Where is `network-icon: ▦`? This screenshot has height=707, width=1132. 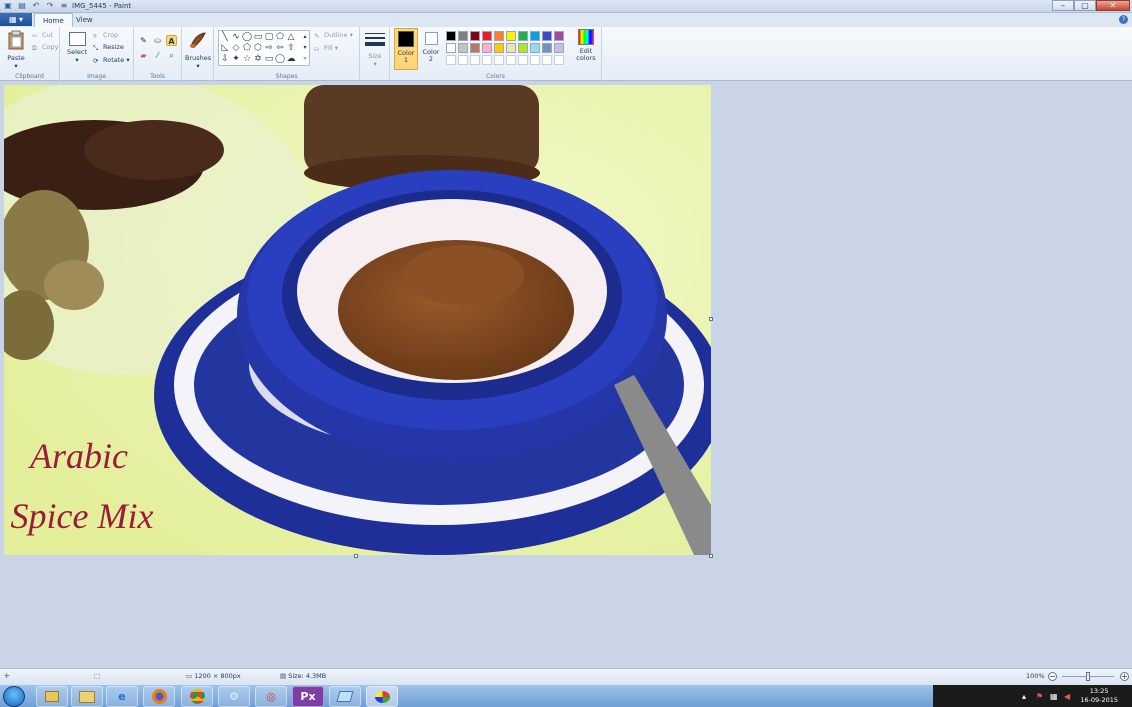 network-icon: ▦ is located at coordinates (1054, 696).